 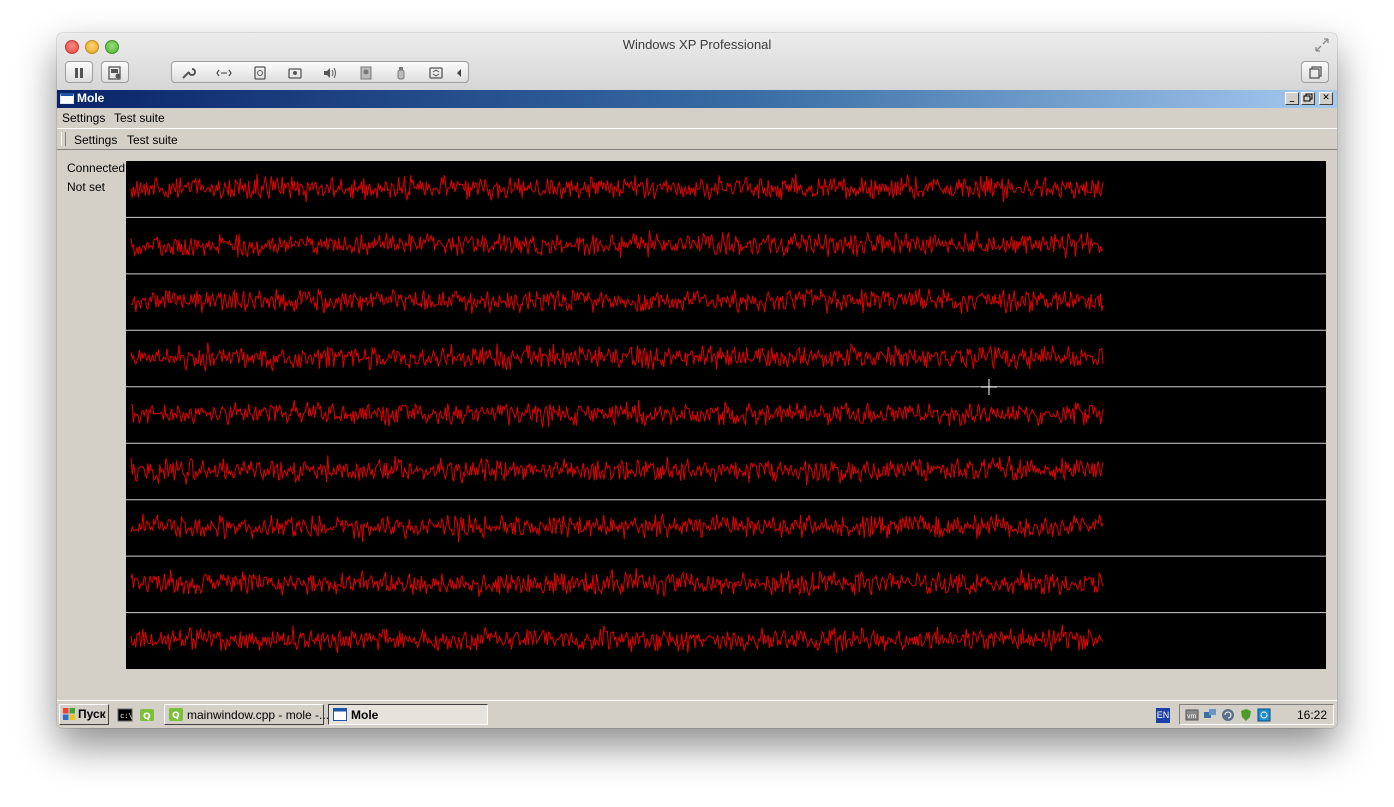 I want to click on start-button: Пуск, so click(x=84, y=714).